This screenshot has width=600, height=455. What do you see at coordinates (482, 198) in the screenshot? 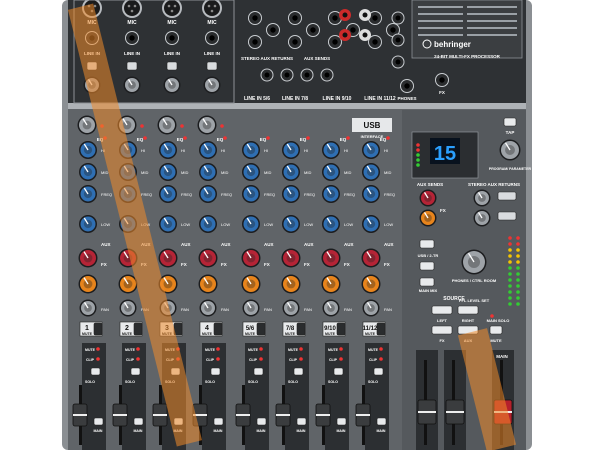
I see `aux-return-knob` at bounding box center [482, 198].